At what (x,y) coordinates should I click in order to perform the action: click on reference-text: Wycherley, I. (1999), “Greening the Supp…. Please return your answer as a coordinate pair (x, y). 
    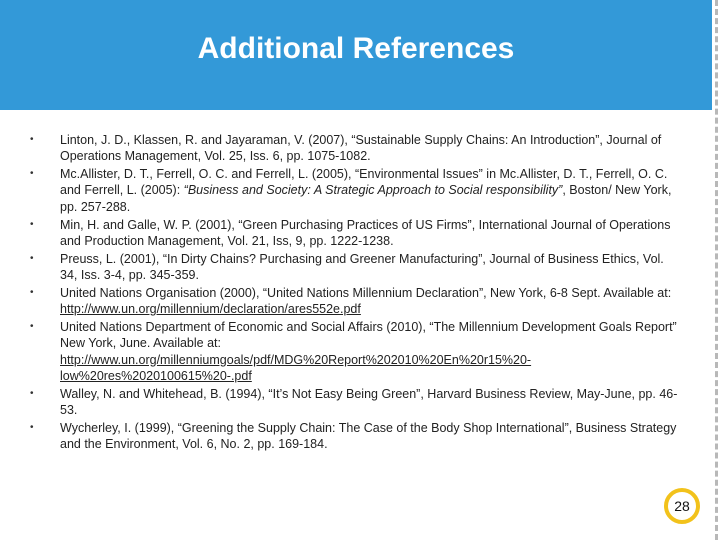
    Looking at the image, I should click on (368, 436).